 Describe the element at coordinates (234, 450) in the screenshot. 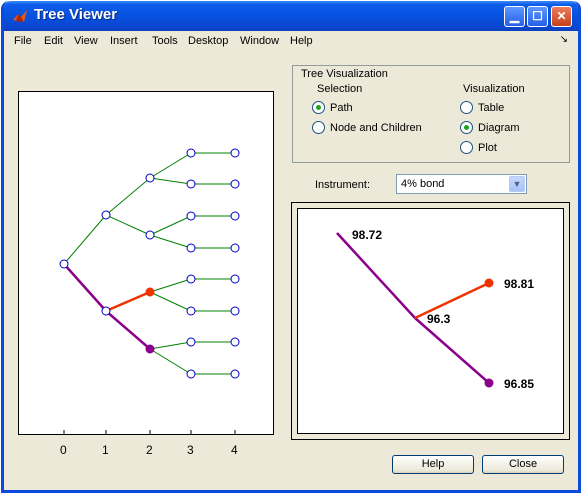

I see `x-tick-label: 4` at that location.